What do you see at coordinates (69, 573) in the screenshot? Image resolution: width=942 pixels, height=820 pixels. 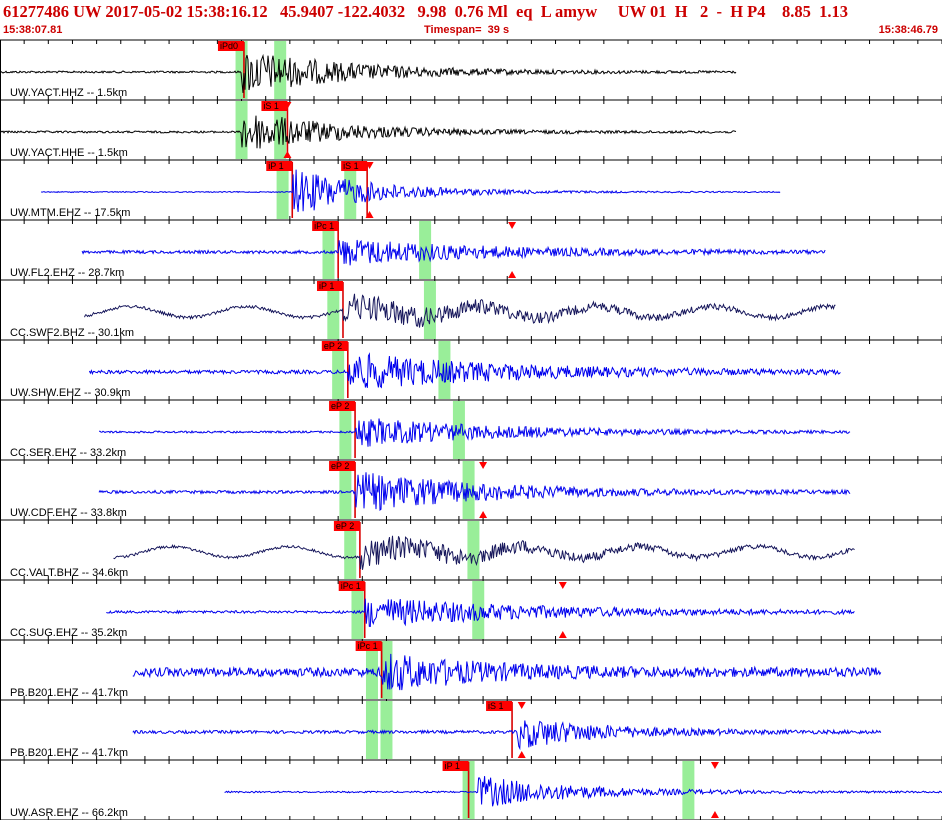 I see `trace-label: CC.VALT.BHZ -- 34.6km` at bounding box center [69, 573].